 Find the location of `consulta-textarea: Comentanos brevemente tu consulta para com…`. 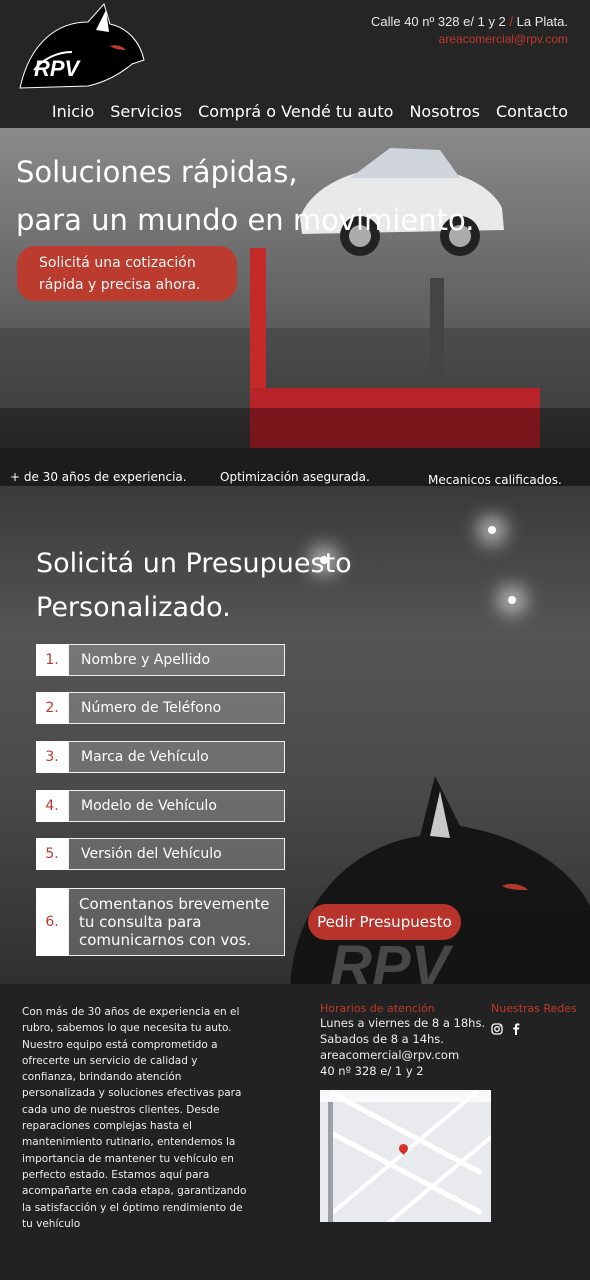

consulta-textarea: Comentanos brevemente tu consulta para com… is located at coordinates (176, 922).